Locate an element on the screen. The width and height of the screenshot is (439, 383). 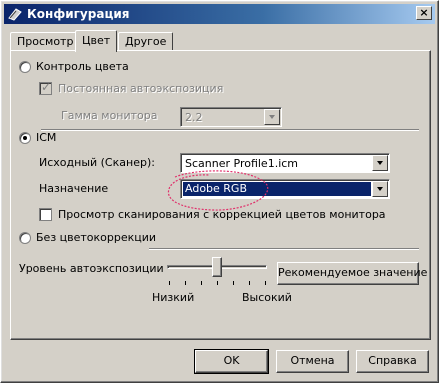
color-control-label: Контроль цвета is located at coordinates (82, 66).